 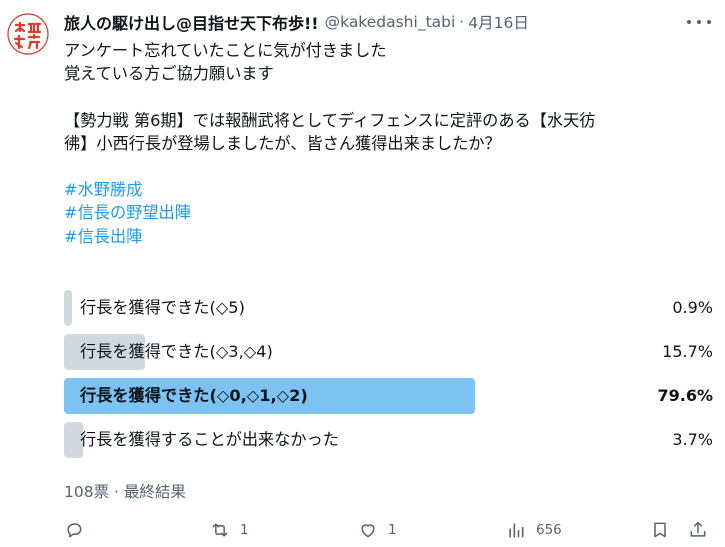 I want to click on reply-button, so click(x=74, y=530).